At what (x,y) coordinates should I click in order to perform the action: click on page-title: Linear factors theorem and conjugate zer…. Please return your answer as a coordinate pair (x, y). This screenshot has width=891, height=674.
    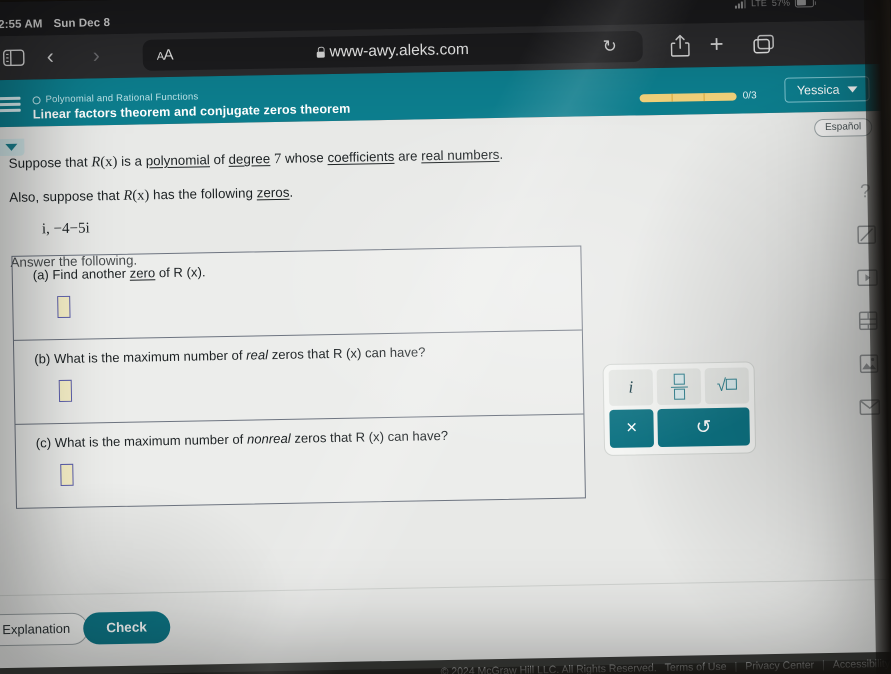
    Looking at the image, I should click on (191, 111).